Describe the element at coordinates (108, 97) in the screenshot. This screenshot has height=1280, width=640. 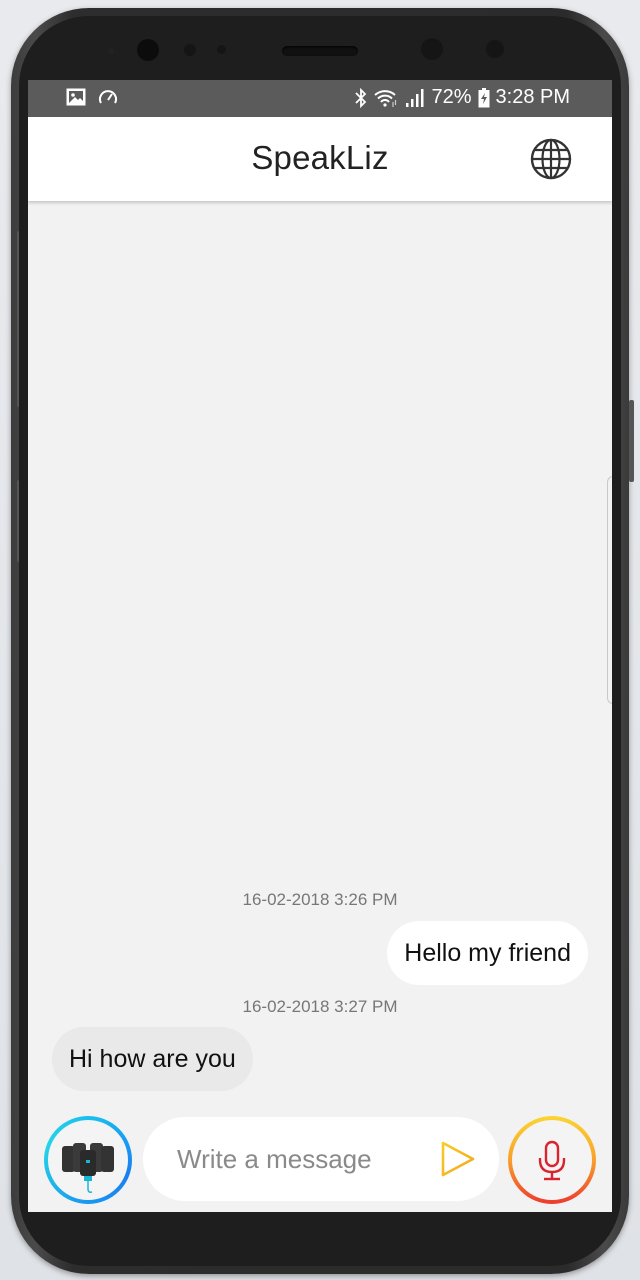
I see `speedometer-icon` at that location.